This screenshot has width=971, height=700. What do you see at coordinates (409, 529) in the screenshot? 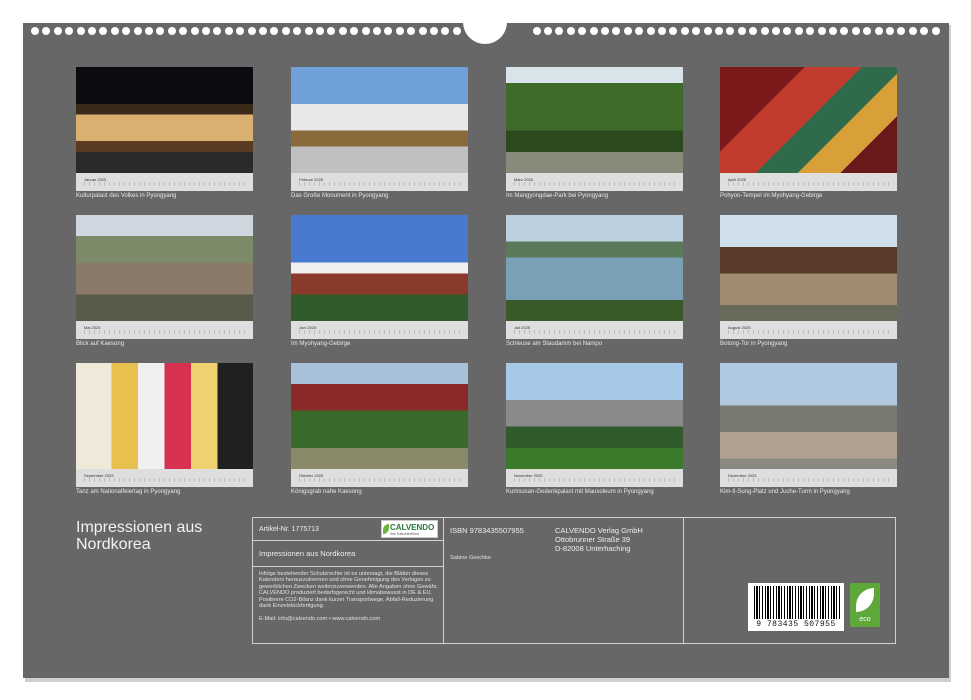
I see `calvendo-logo: CALVENDO Ihre Kalenderfirma` at bounding box center [409, 529].